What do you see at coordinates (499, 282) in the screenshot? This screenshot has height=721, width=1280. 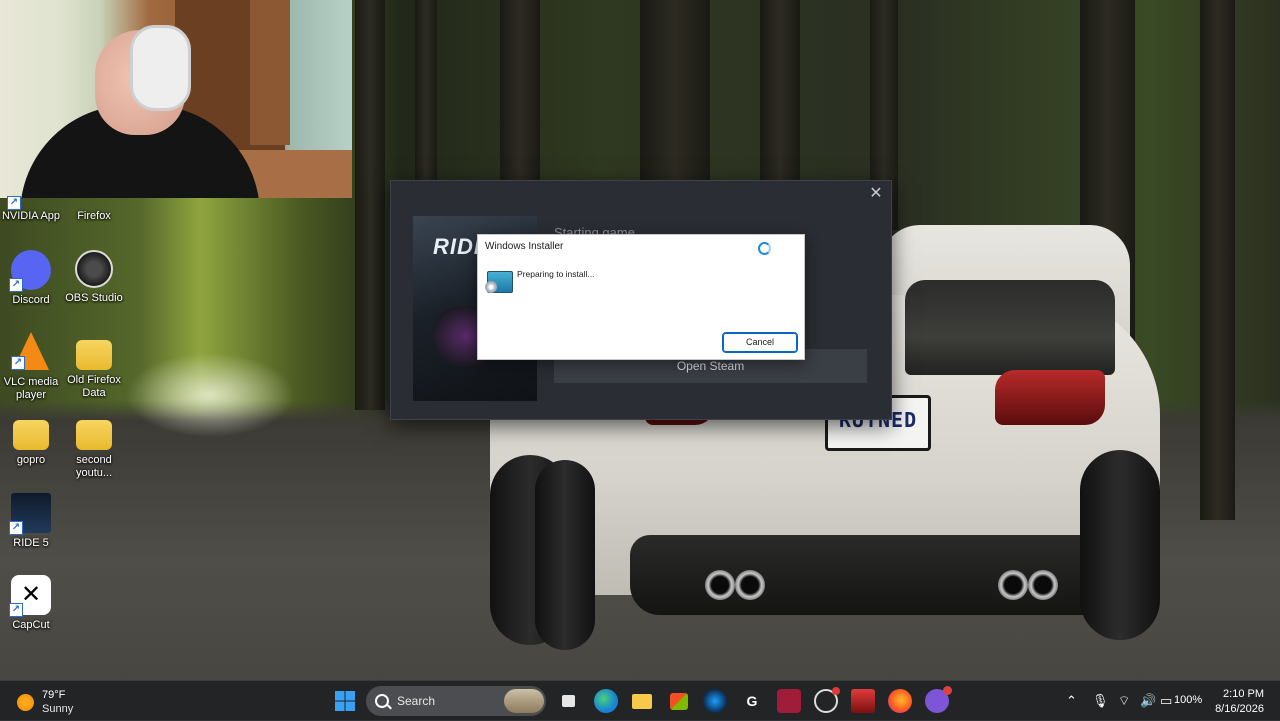 I see `installer-icon` at bounding box center [499, 282].